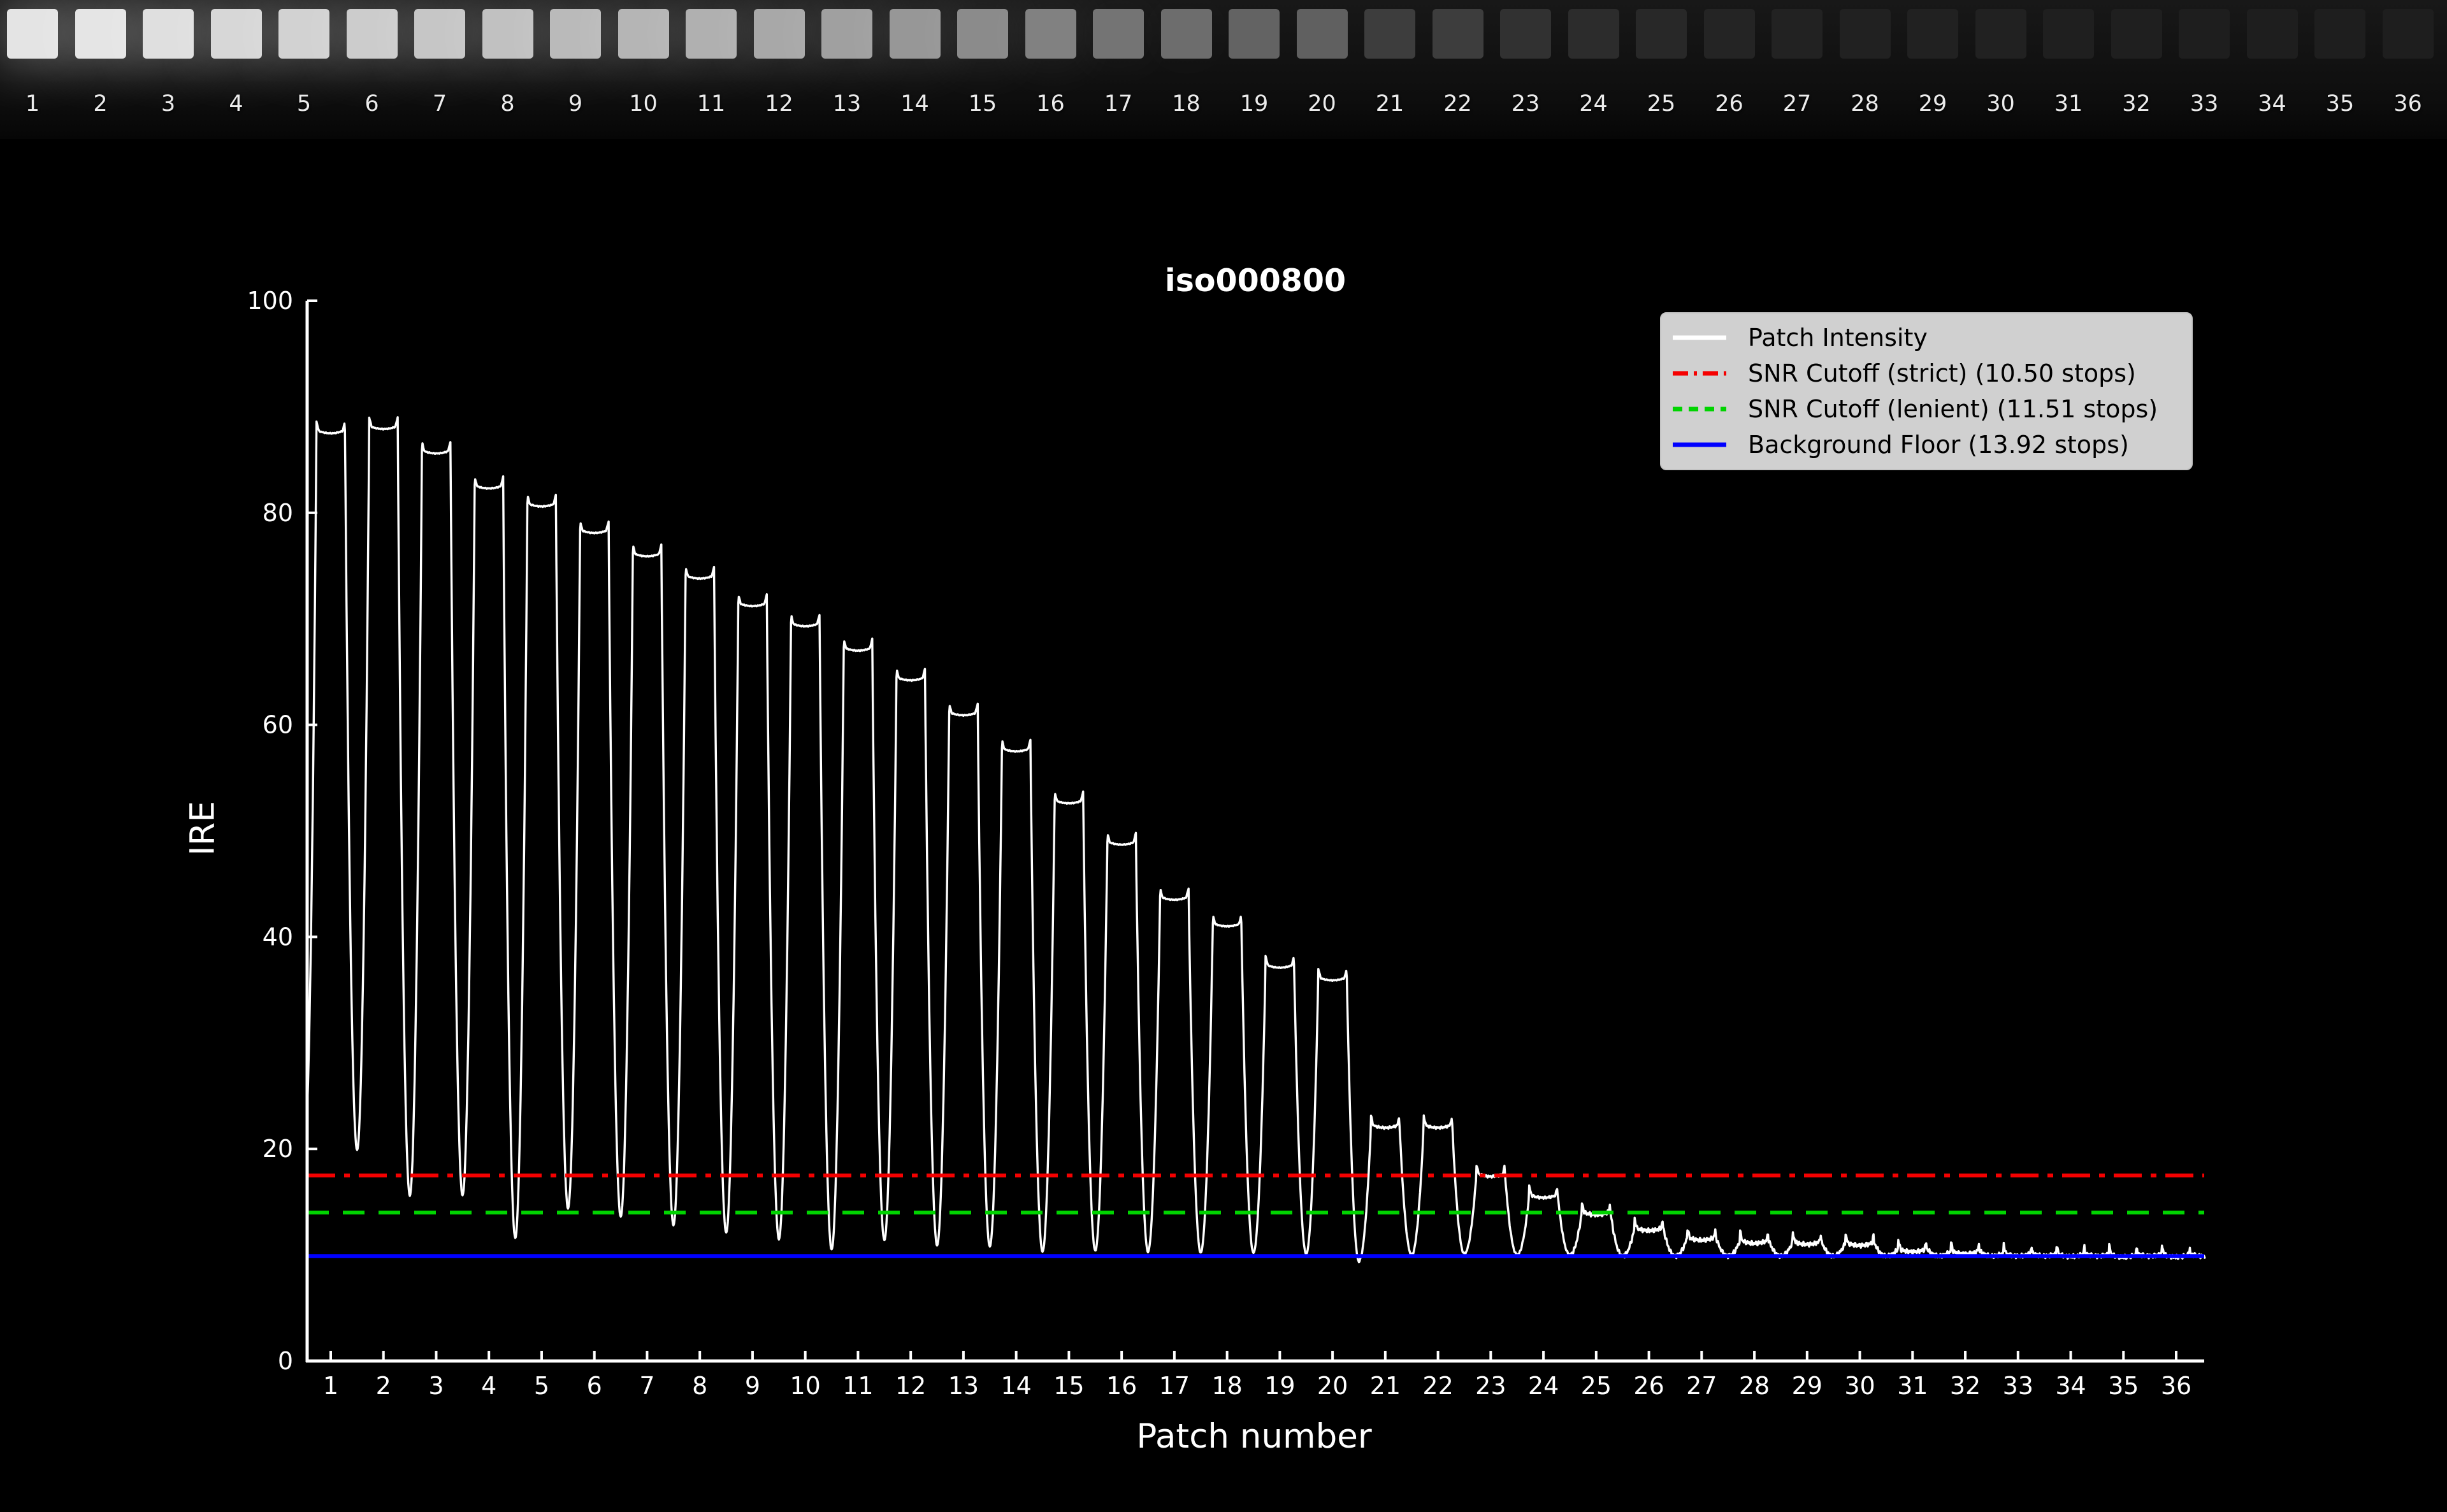 This screenshot has width=2447, height=1512. What do you see at coordinates (285, 1361) in the screenshot?
I see `y-tick-label: 0` at bounding box center [285, 1361].